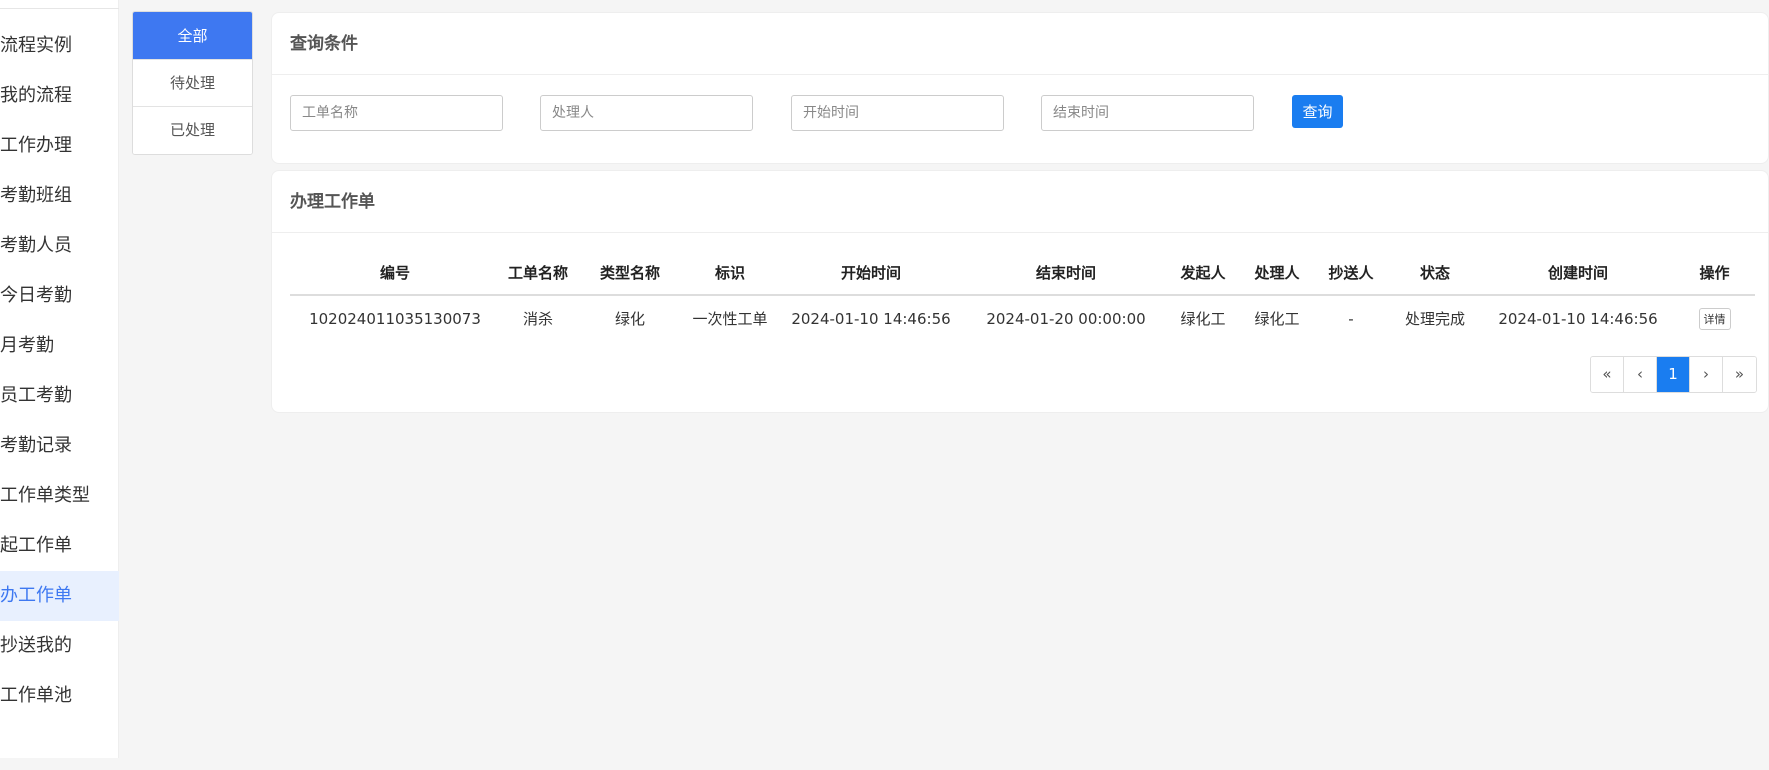 This screenshot has height=770, width=1769. I want to click on column-header: 工单名称, so click(538, 273).